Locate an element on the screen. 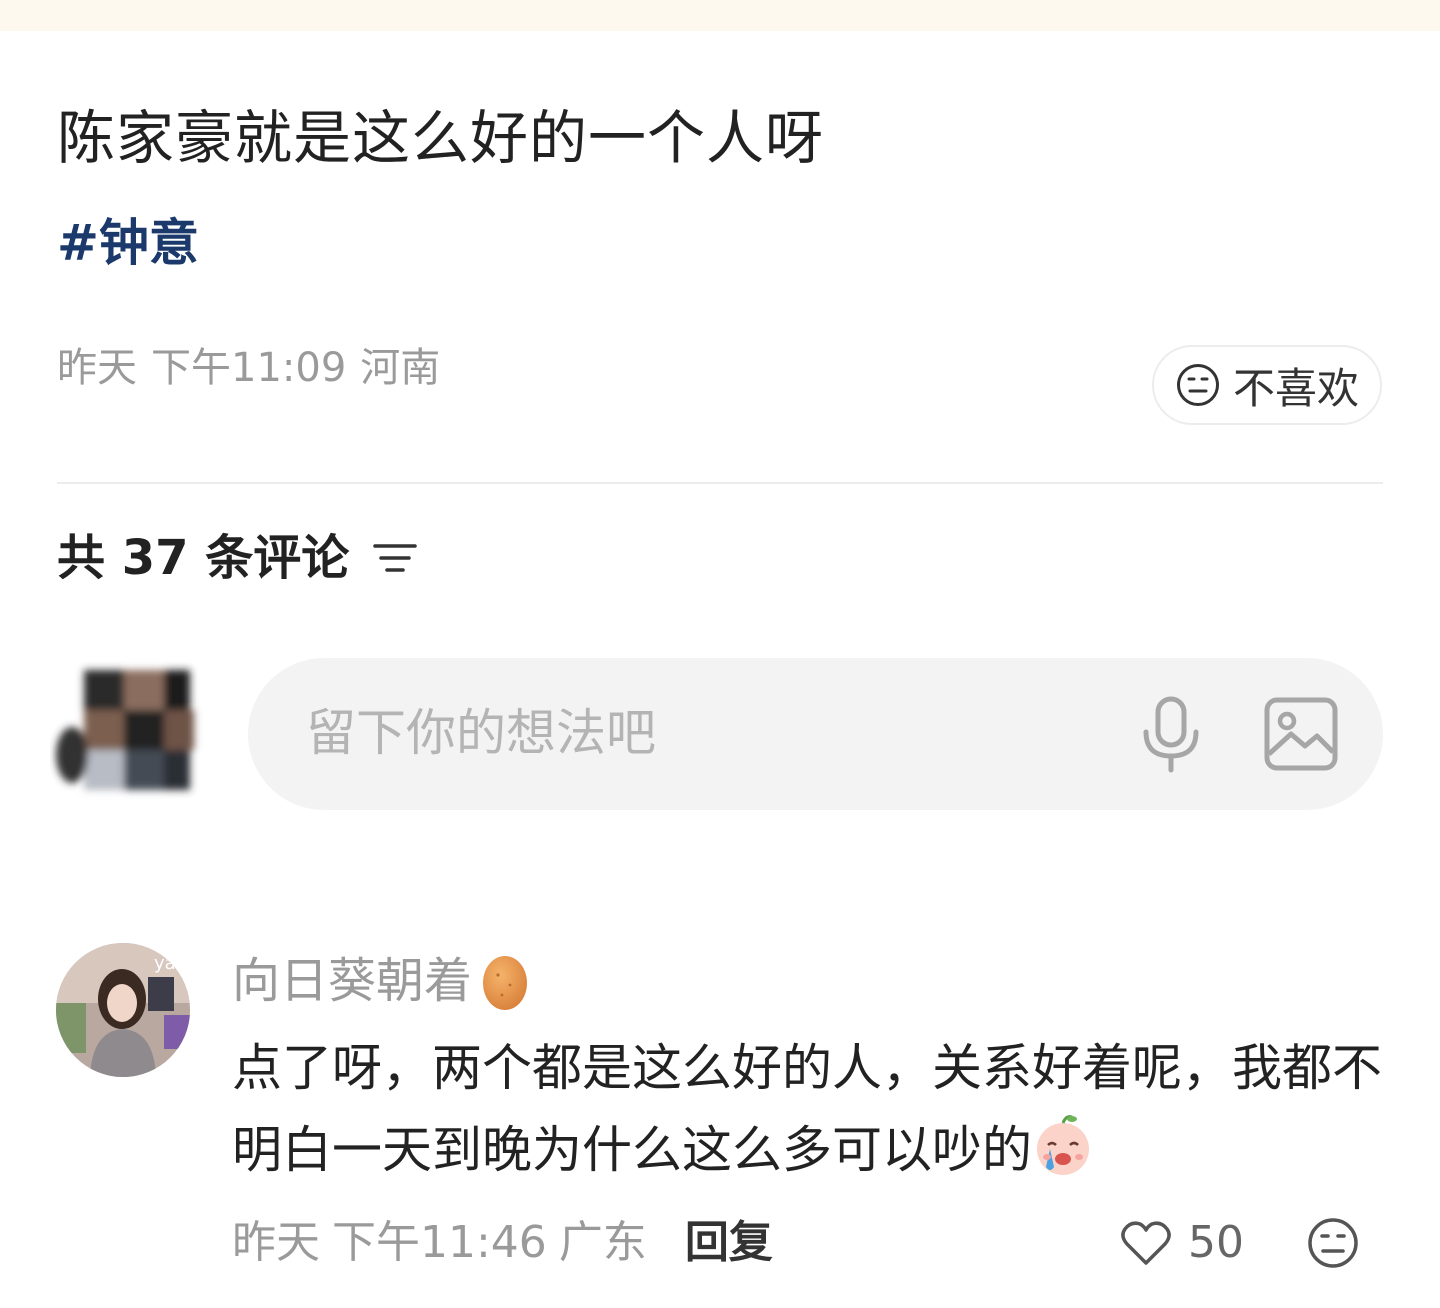 This screenshot has height=1308, width=1440. dislike-label: 不喜欢 is located at coordinates (1295, 388).